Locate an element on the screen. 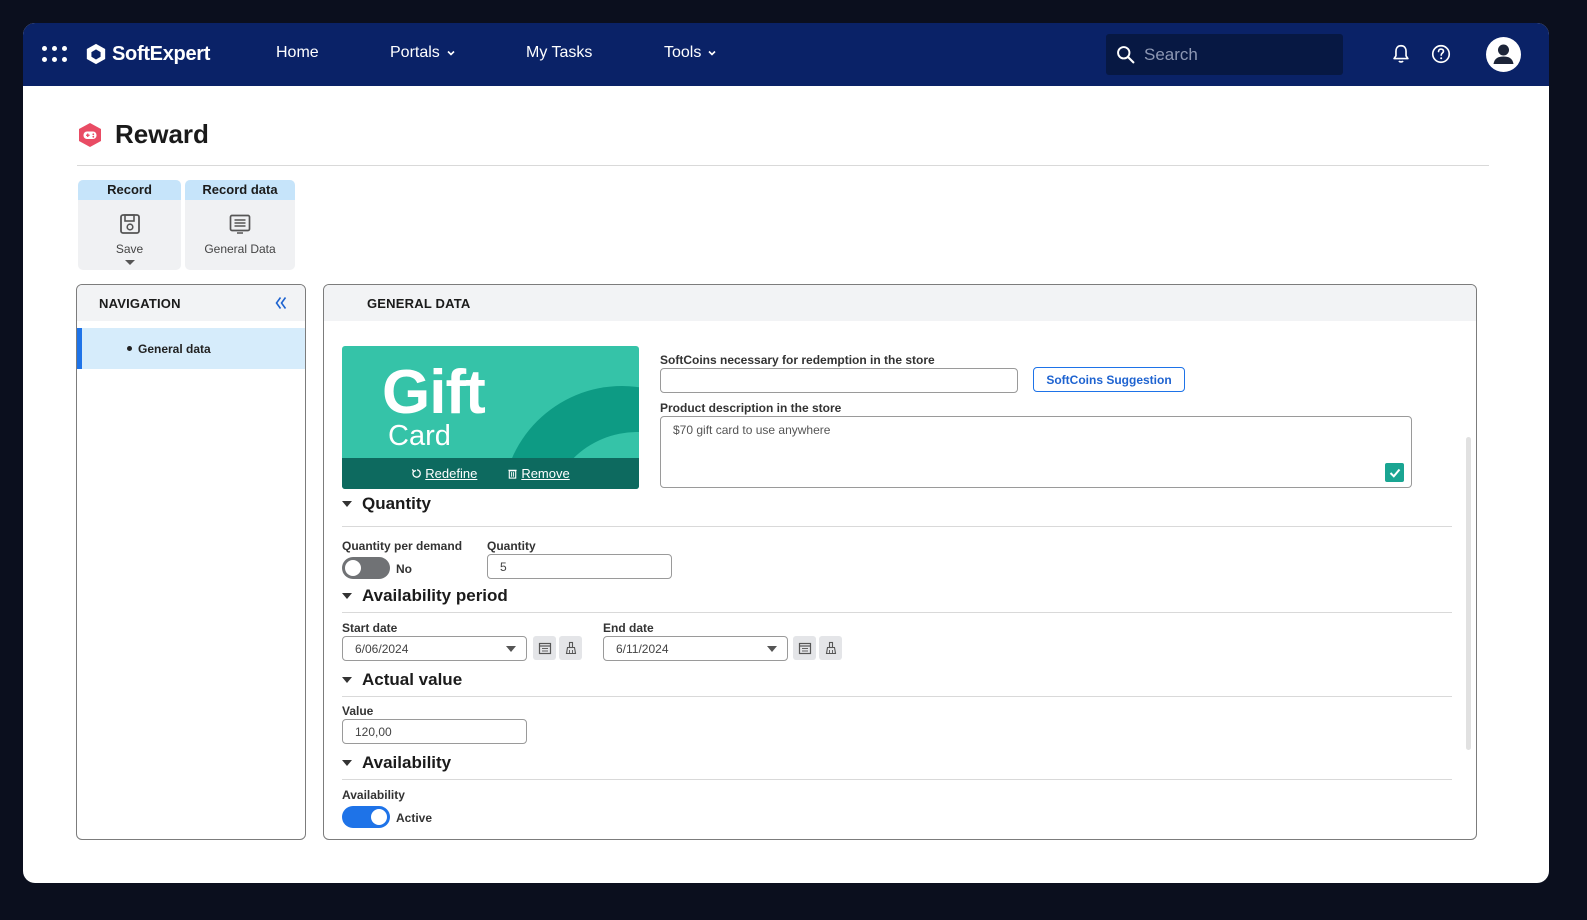 This screenshot has height=920, width=1587. user-avatar is located at coordinates (1503, 54).